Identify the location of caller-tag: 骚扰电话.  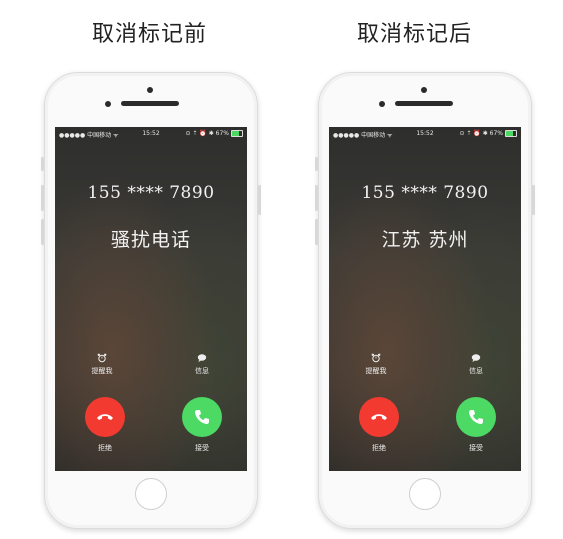
(150, 240).